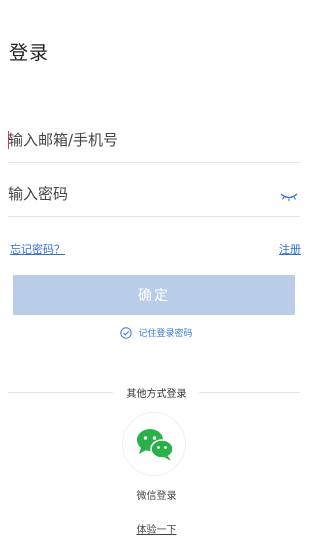 Image resolution: width=320 pixels, height=547 pixels. I want to click on wechat-login-button, so click(154, 444).